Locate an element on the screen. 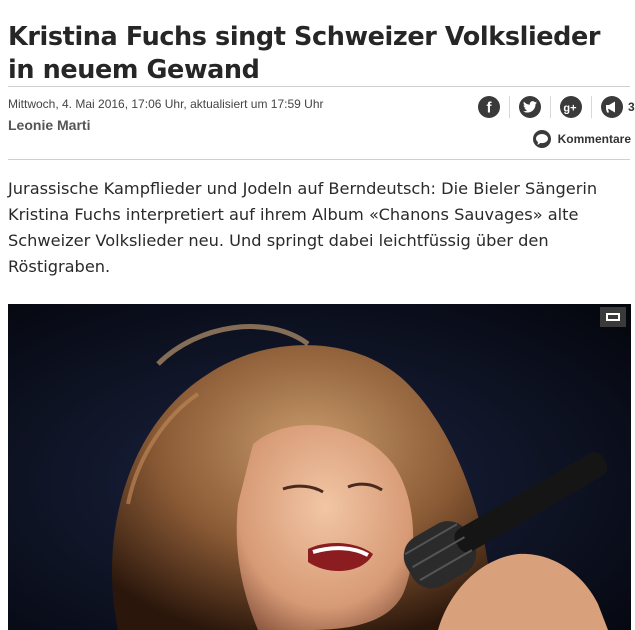 The width and height of the screenshot is (635, 630). comments-link: Kommentare is located at coordinates (581, 139).